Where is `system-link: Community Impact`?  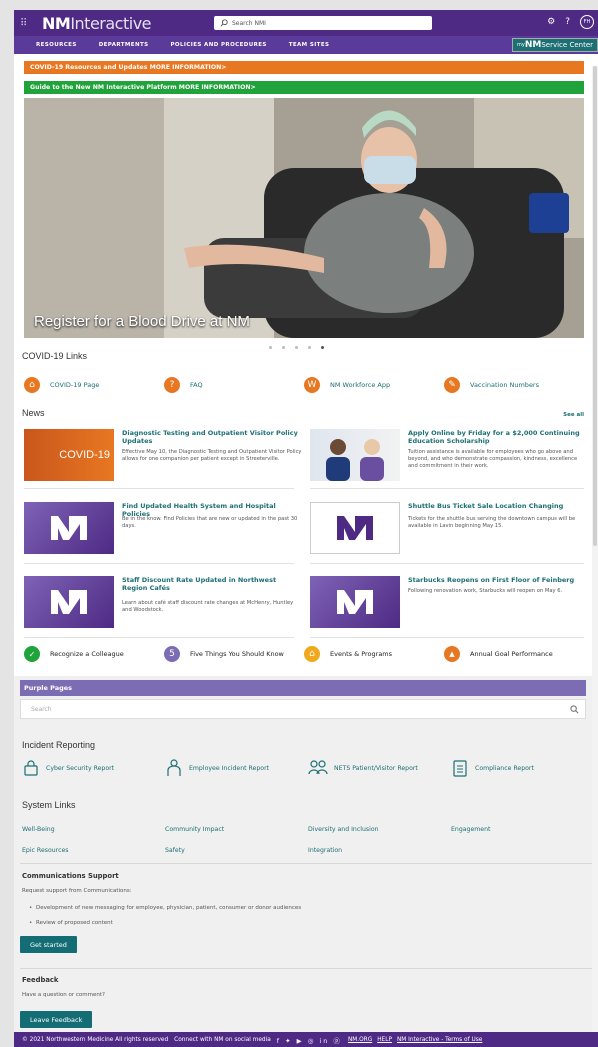
system-link: Community Impact is located at coordinates (236, 829).